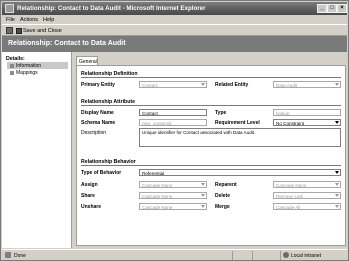  What do you see at coordinates (307, 84) in the screenshot?
I see `related-entity-select: Data Audit` at bounding box center [307, 84].